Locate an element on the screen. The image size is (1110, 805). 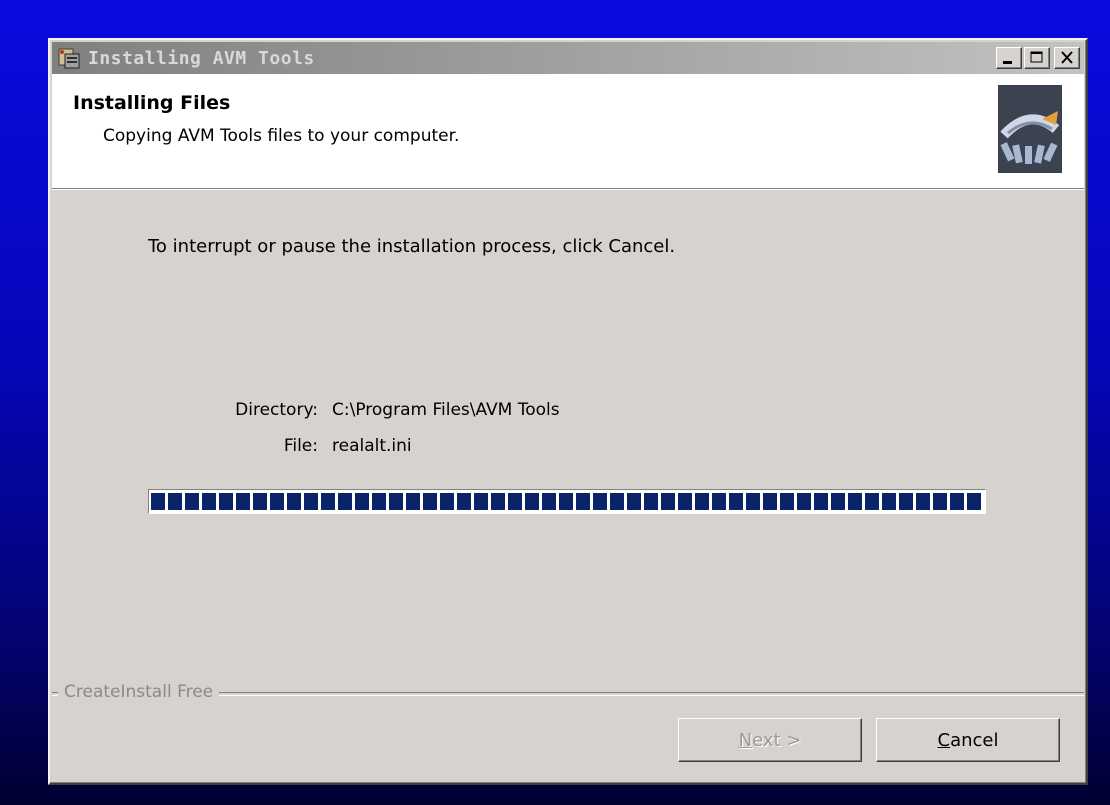
title-bar: Installing AVM Tools is located at coordinates (568, 58).